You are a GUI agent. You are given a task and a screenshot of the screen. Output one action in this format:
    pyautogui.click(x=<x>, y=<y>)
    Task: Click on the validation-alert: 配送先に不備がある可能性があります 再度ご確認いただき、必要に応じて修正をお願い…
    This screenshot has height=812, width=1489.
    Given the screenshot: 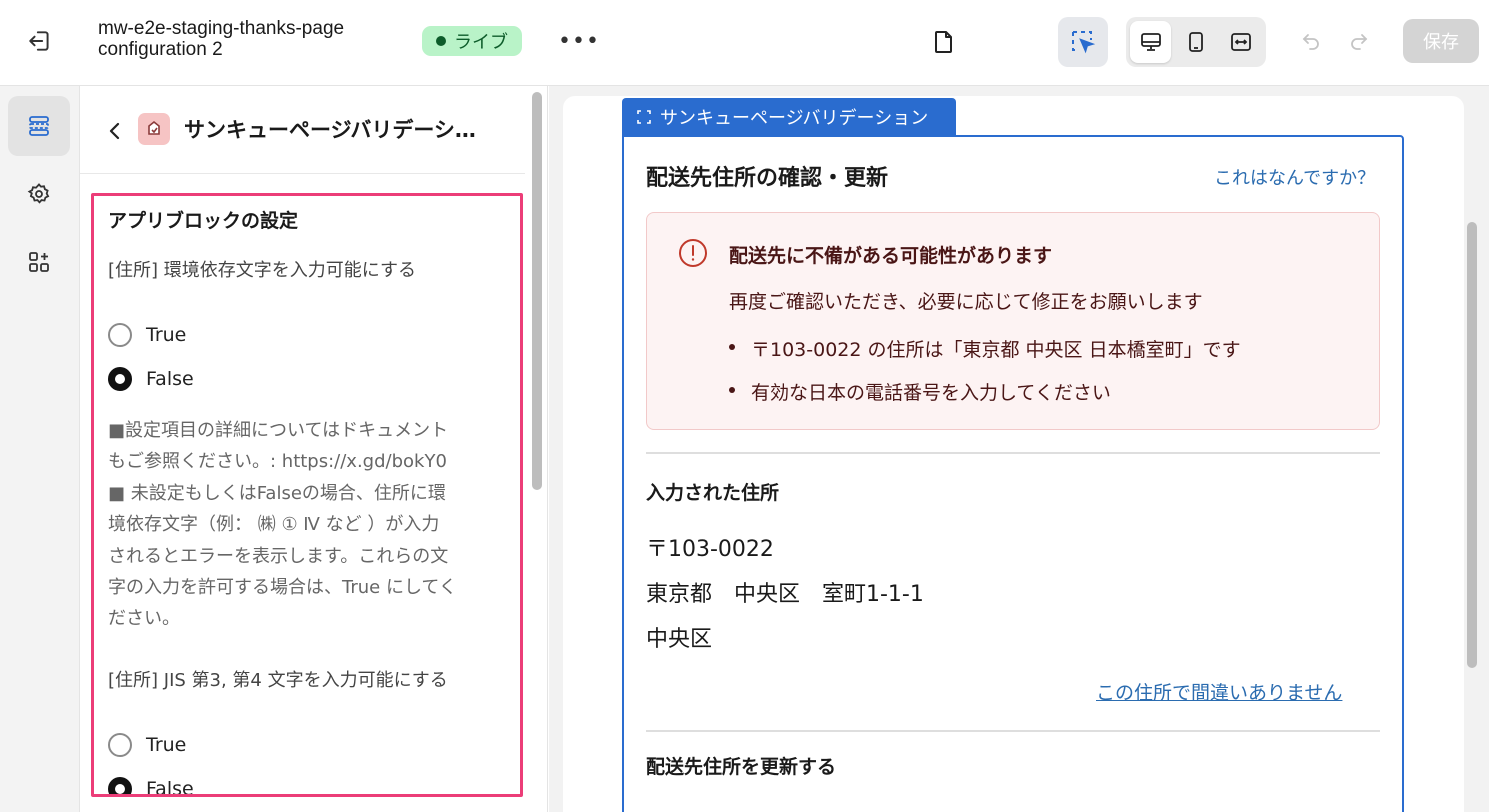 What is the action you would take?
    pyautogui.click(x=1013, y=321)
    